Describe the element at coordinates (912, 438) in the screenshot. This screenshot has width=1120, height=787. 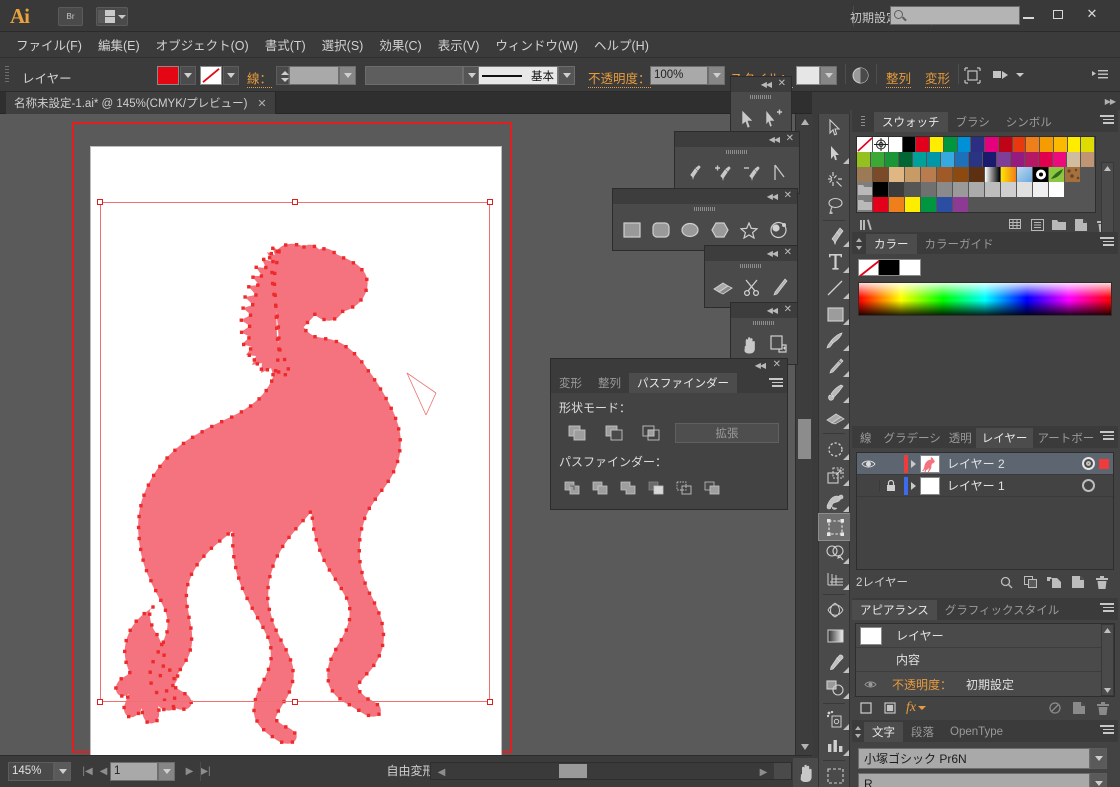
I see `tab-gradient: グラデーシ` at that location.